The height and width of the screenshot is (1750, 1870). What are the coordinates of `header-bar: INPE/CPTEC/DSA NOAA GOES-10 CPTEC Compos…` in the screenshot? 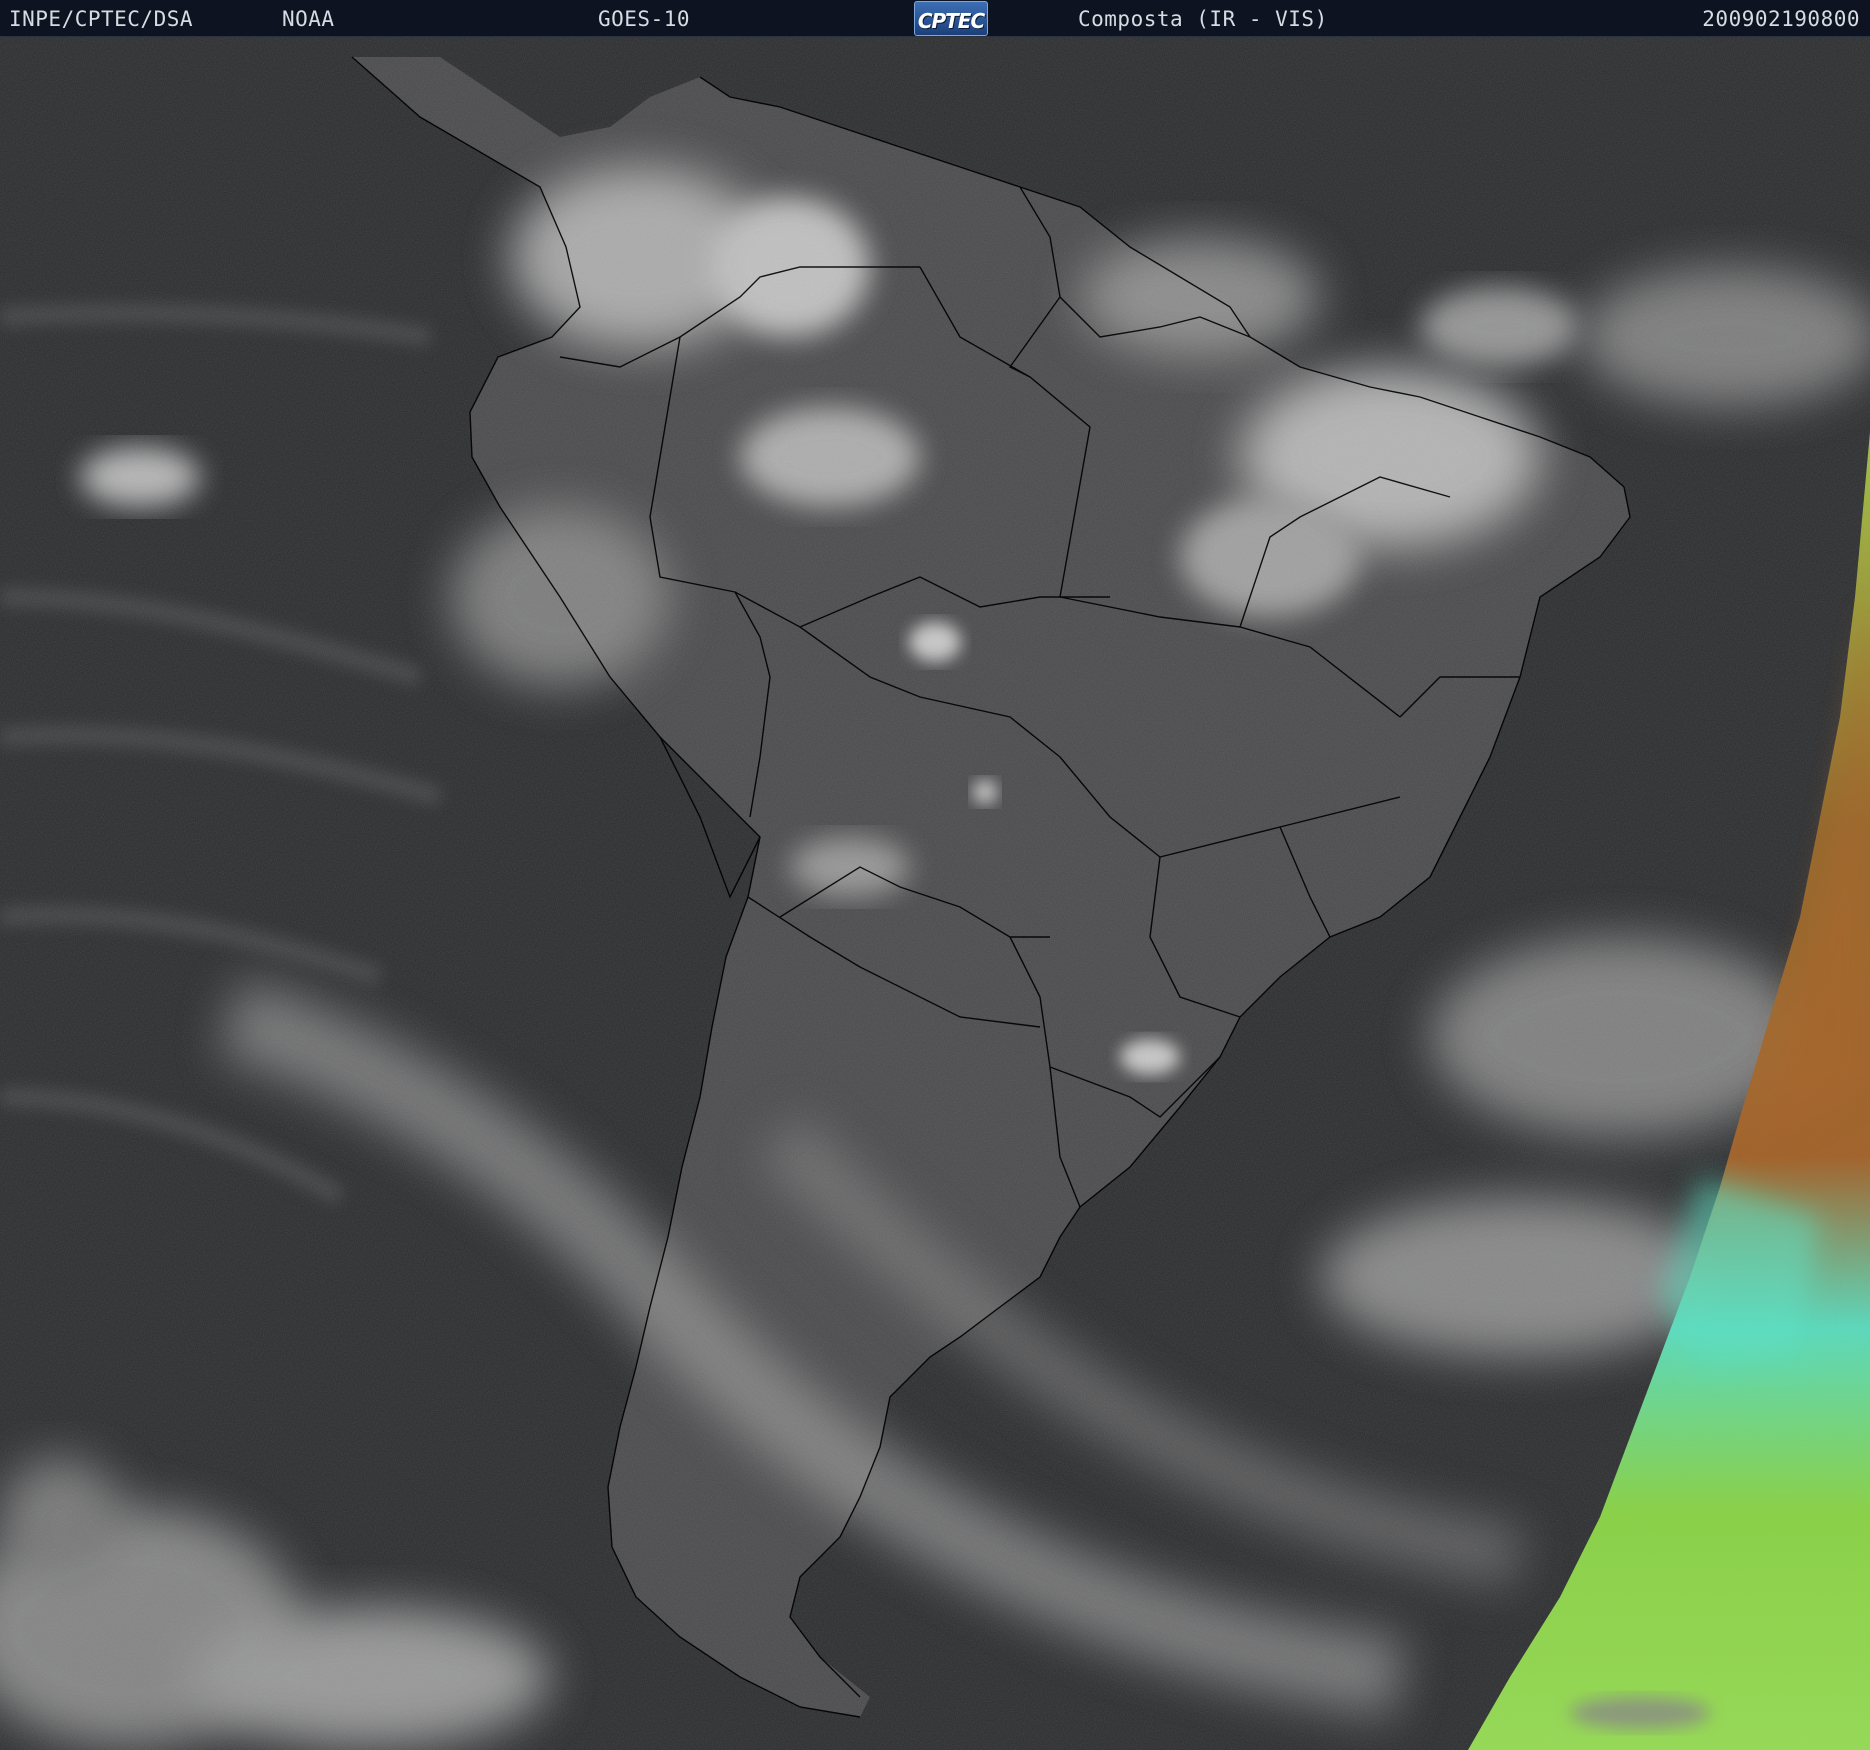 It's located at (935, 18).